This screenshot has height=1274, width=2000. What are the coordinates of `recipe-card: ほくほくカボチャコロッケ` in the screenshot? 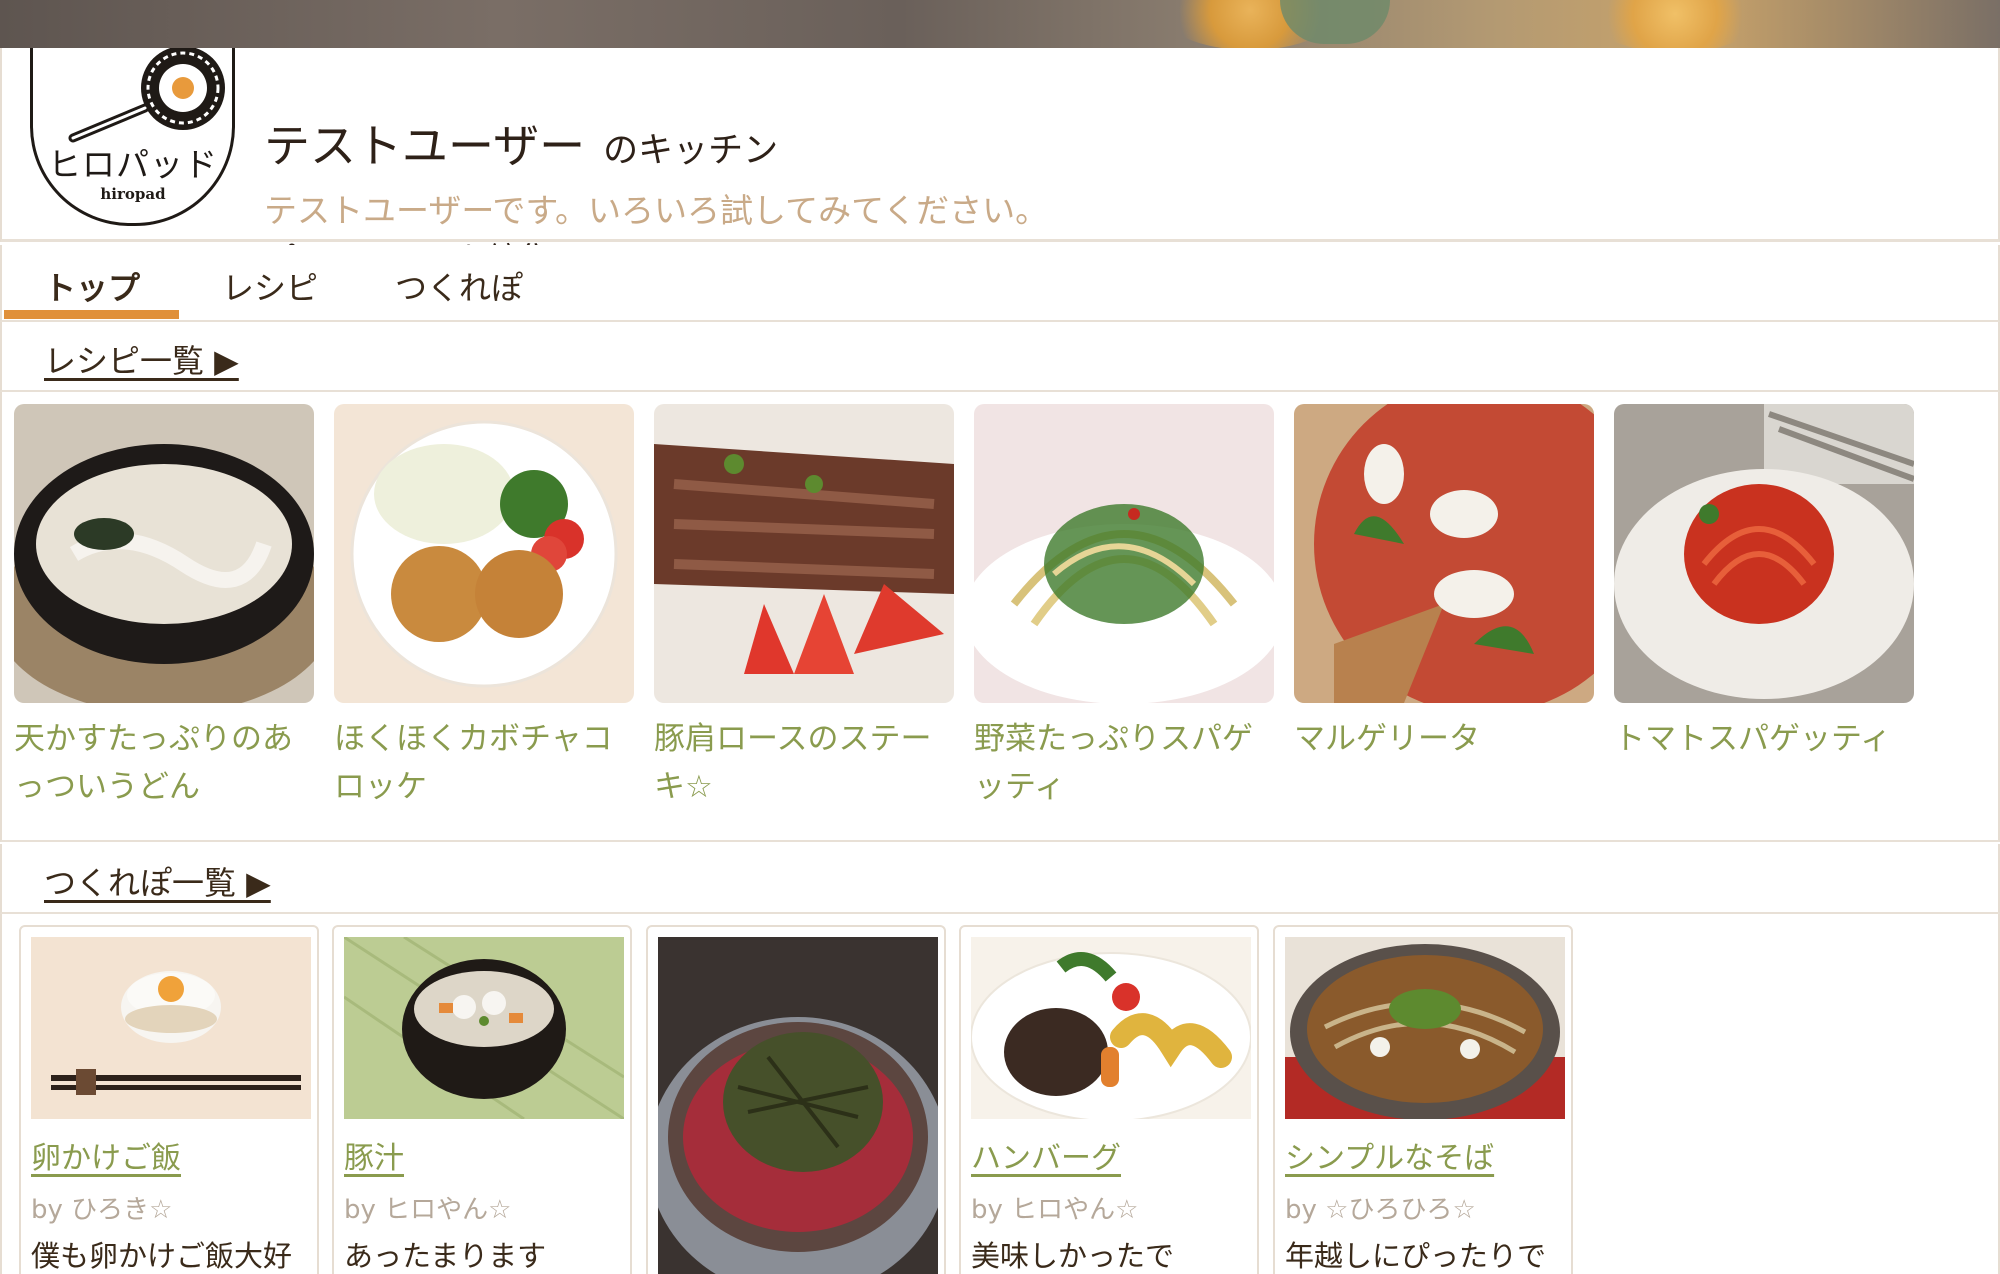 It's located at (484, 607).